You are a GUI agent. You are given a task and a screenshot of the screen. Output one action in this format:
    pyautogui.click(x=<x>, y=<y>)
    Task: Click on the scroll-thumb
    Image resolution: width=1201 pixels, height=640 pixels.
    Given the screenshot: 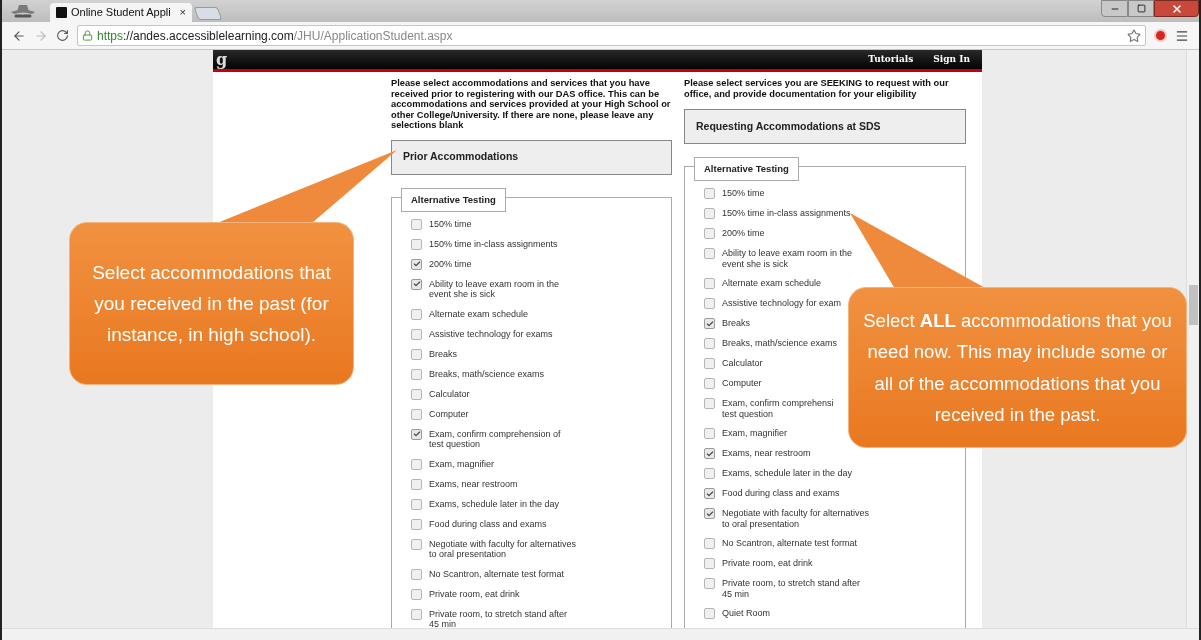 What is the action you would take?
    pyautogui.click(x=1193, y=305)
    